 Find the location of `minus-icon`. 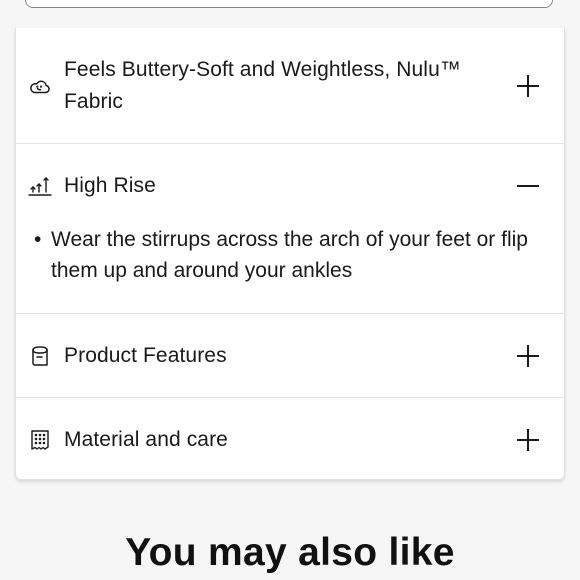

minus-icon is located at coordinates (528, 186).